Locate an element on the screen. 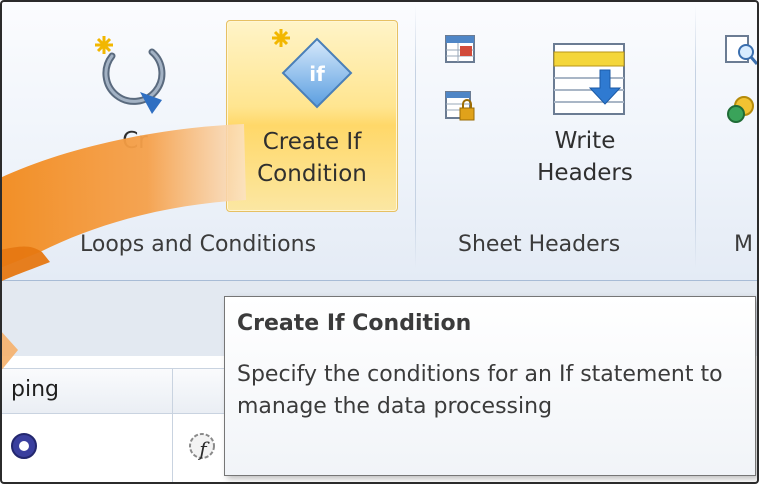  circle-arrow-icon is located at coordinates (24, 446).